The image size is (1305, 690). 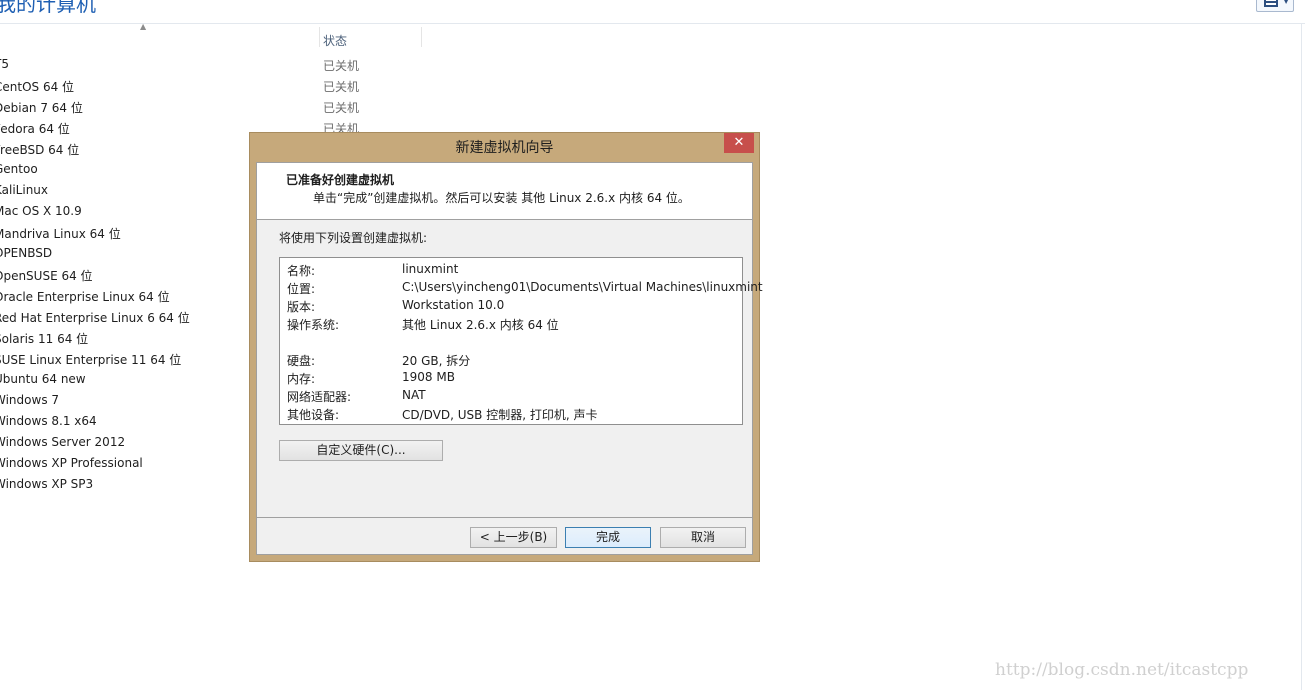 I want to click on vm-name: Mandriva Linux 64 位, so click(x=60, y=234).